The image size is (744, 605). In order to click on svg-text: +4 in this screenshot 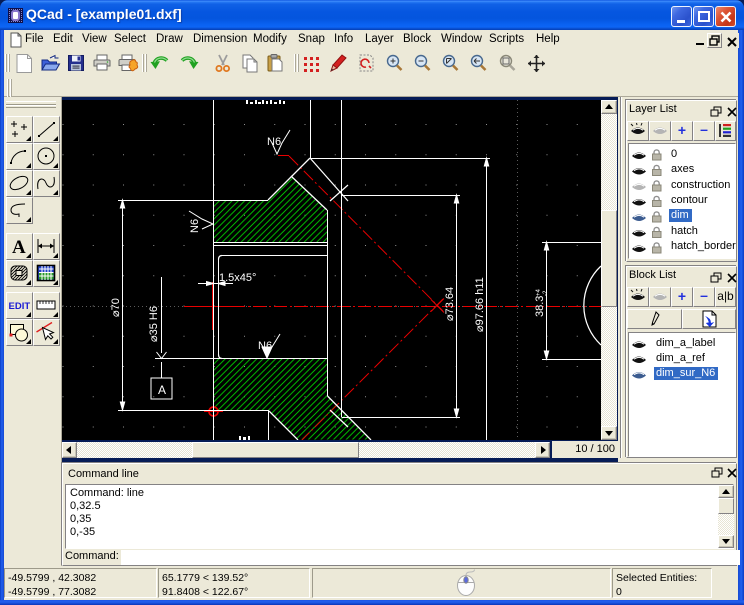, I will do `click(539, 292)`.